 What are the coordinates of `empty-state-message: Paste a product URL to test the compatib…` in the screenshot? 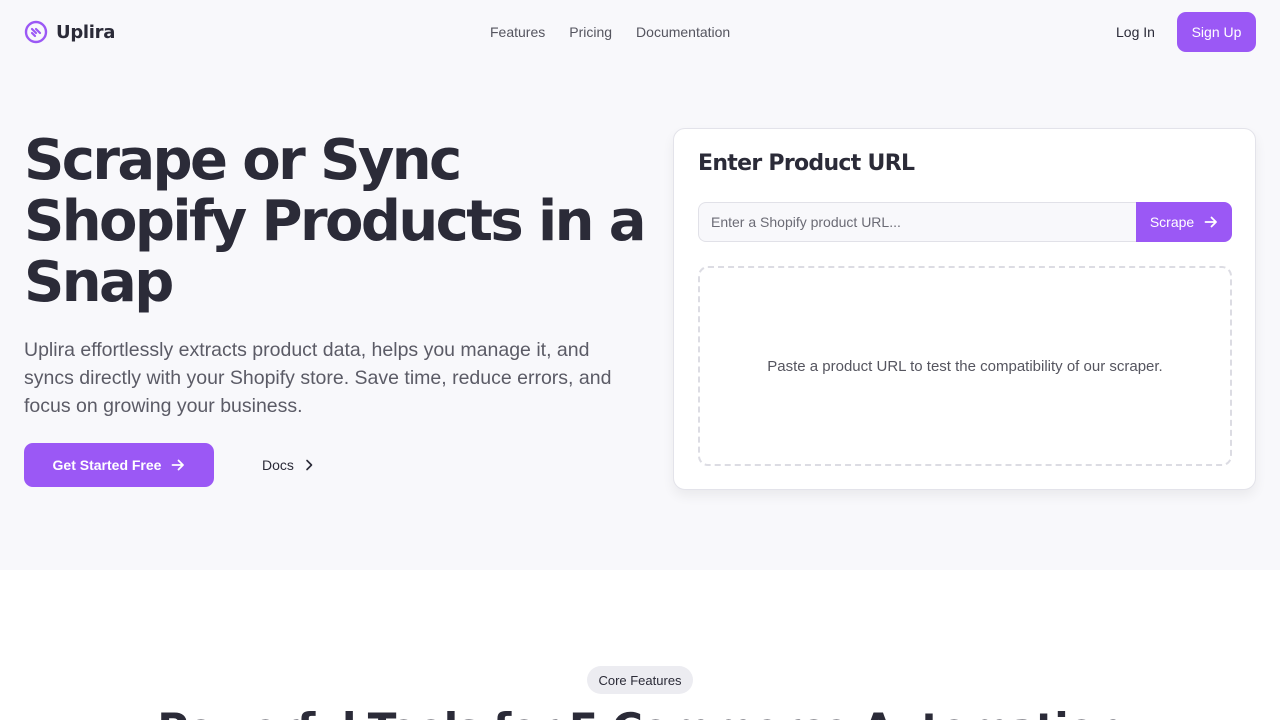 It's located at (965, 366).